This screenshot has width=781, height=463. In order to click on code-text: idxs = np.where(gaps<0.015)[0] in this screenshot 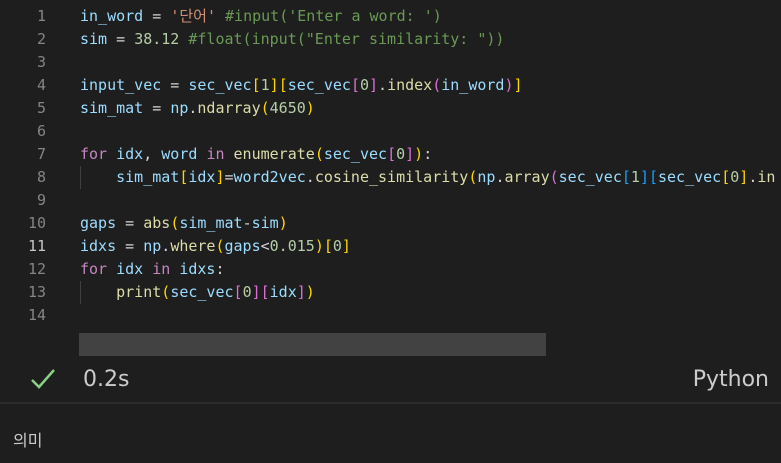, I will do `click(215, 246)`.